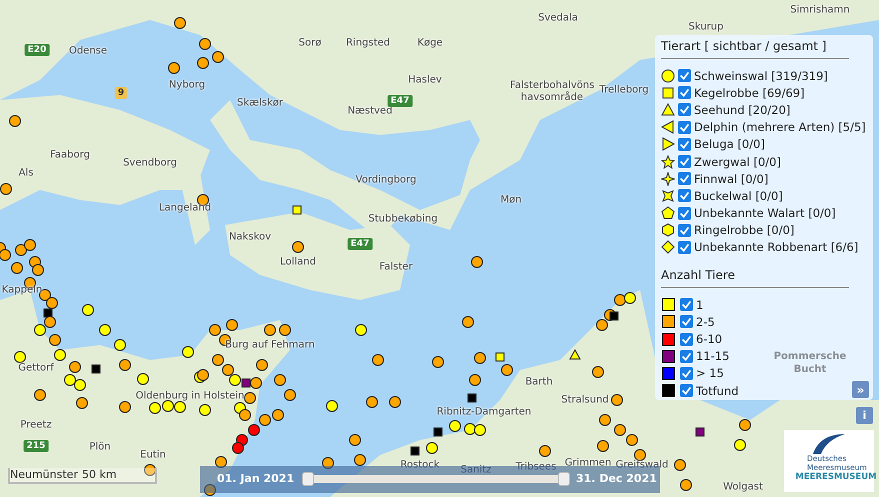  What do you see at coordinates (860, 389) in the screenshot?
I see `collapse-button: »` at bounding box center [860, 389].